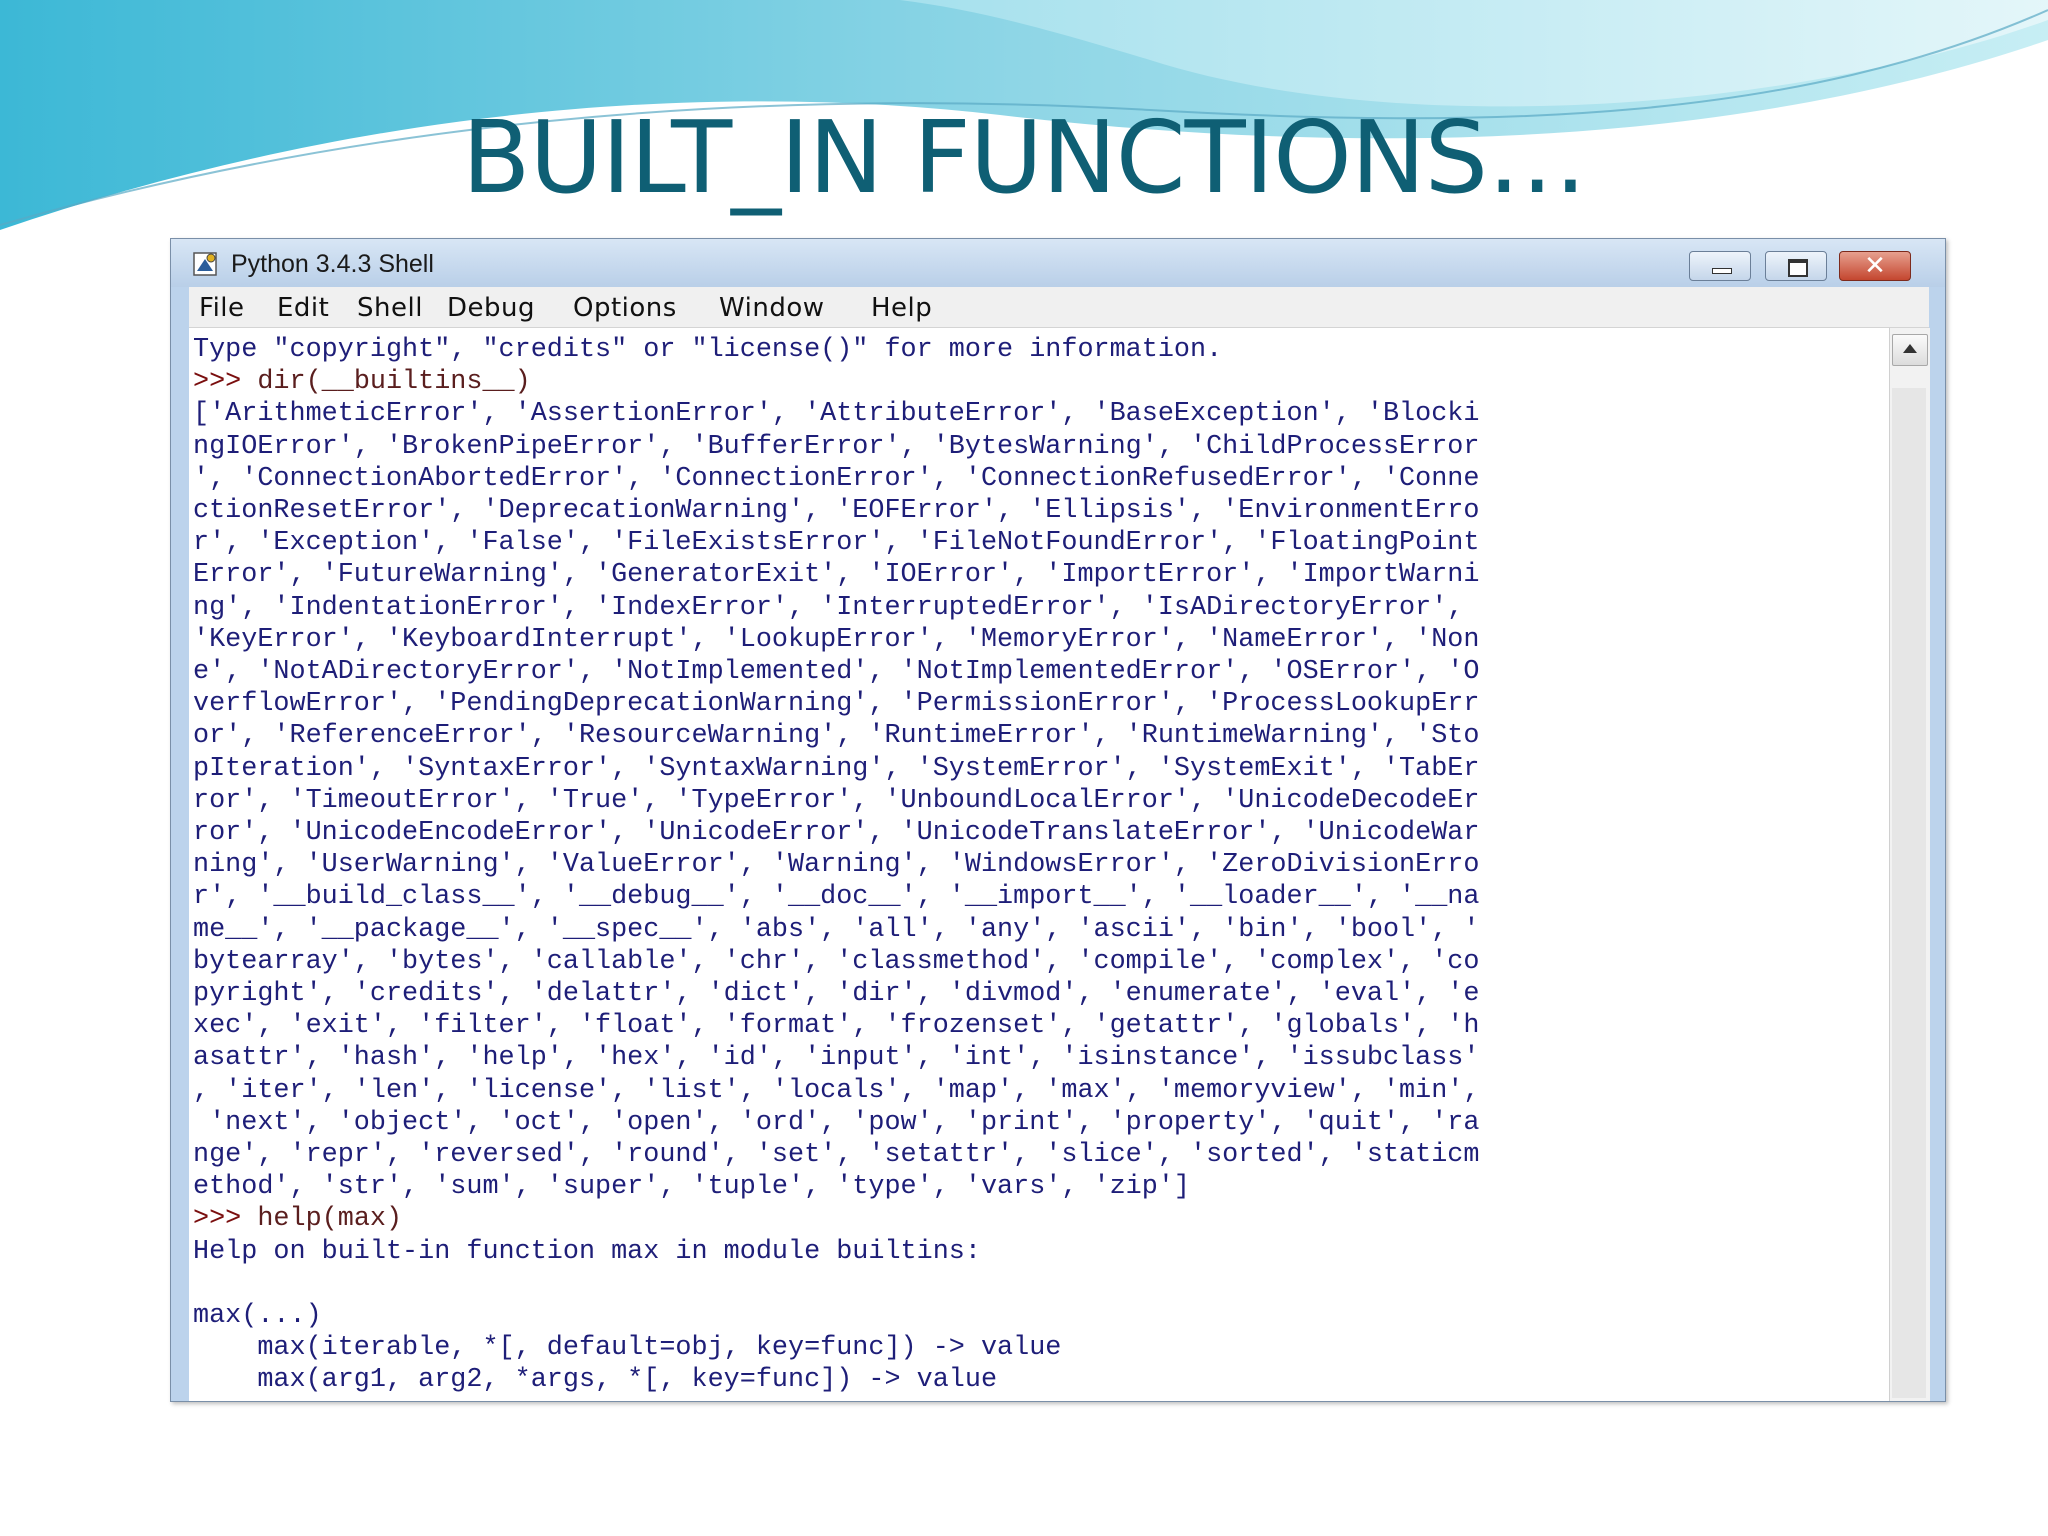 The width and height of the screenshot is (2048, 1536). I want to click on window-title-bar: Python 3.4.3 Shell ✕, so click(1058, 263).